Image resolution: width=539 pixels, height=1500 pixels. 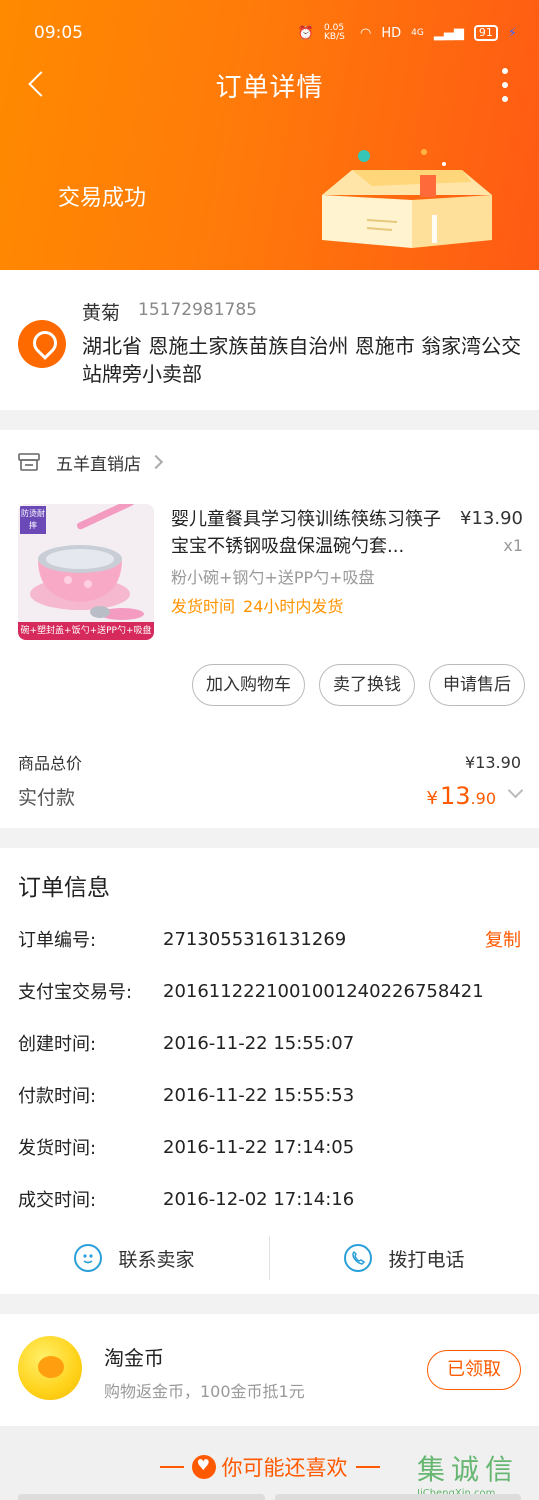 I want to click on paid-time-row: 付款时间: 2016-11-22 15:55:53, so click(x=269, y=1095).